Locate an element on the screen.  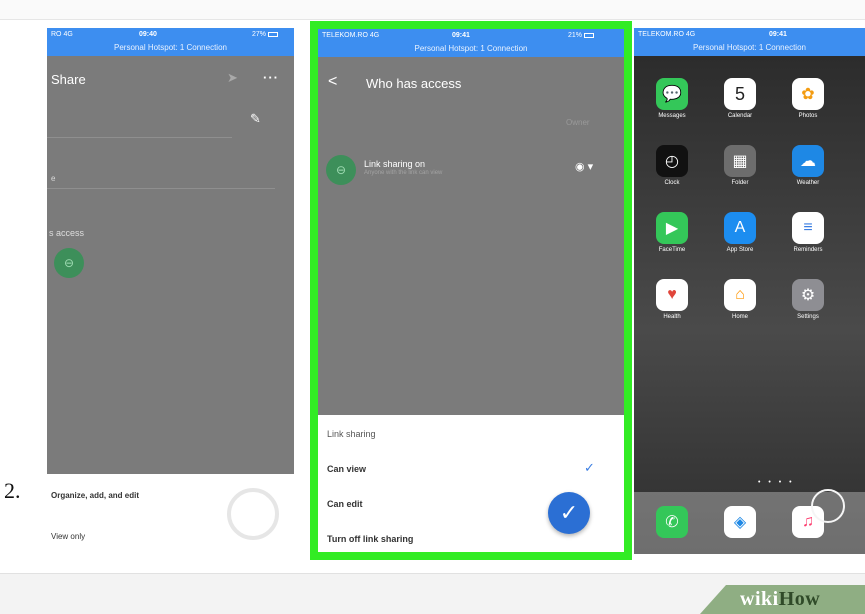
app-photos: ✿ Photos is located at coordinates (808, 98).